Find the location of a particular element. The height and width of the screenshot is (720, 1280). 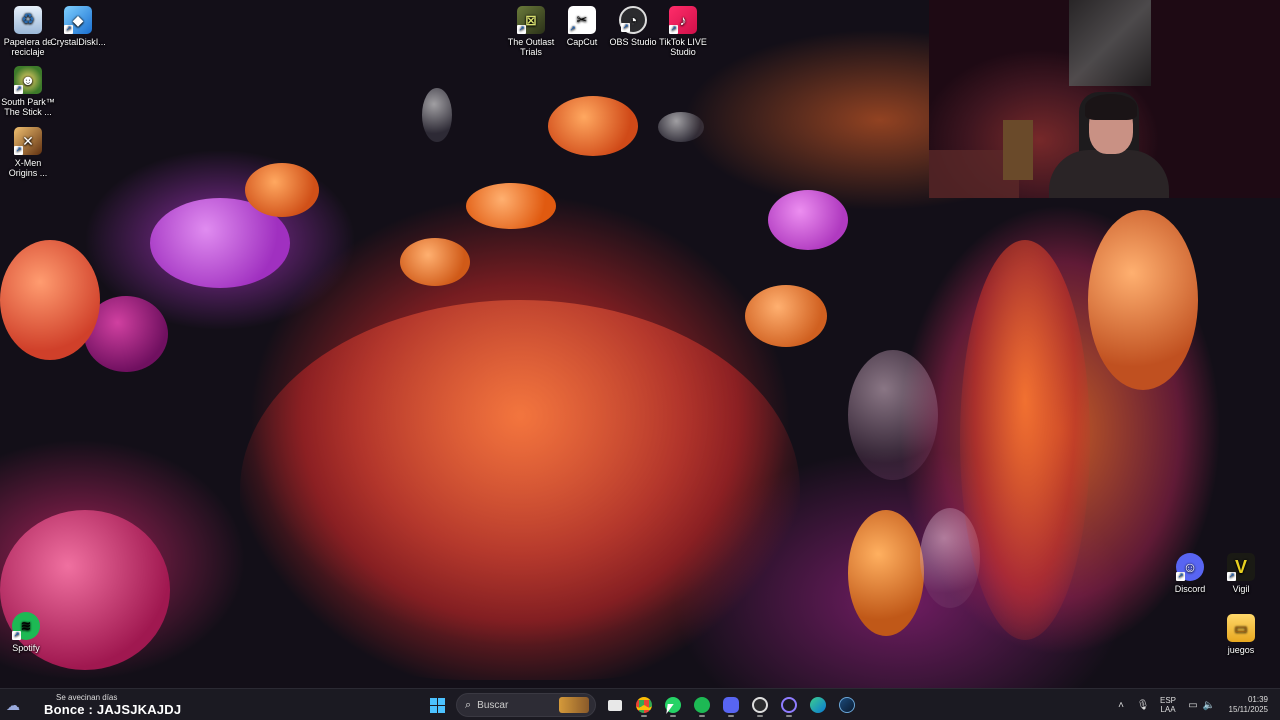

weather-widget: ☁ Se avecinan días Bonce : JAJSJKAJDJ is located at coordinates (100, 705).